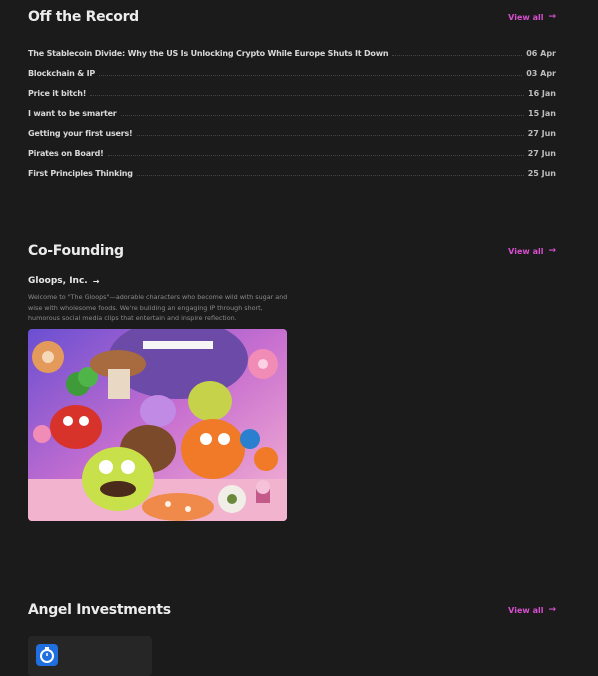  I want to click on post-date: 03 Apr, so click(541, 73).